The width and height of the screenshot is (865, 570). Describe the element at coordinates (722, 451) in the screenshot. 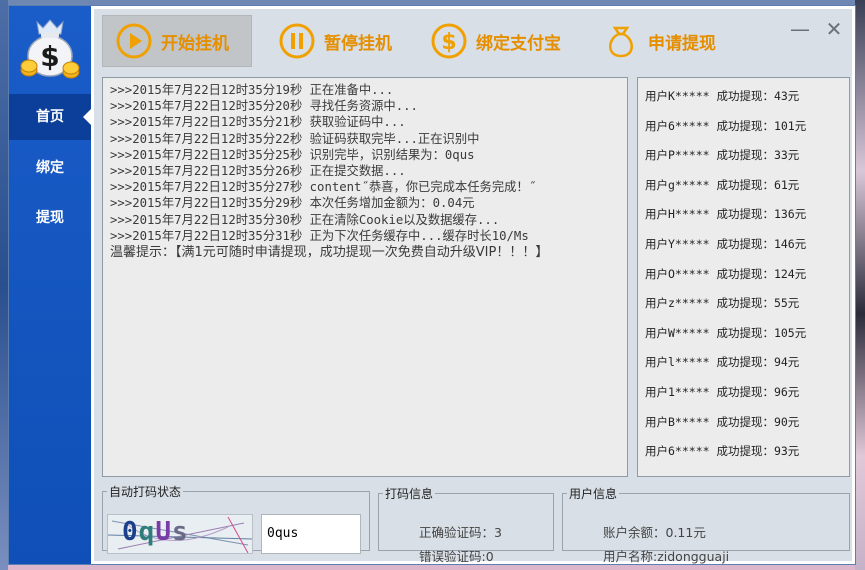

I see `withdrawal-row: 用户6***** 成功提现：93元` at that location.